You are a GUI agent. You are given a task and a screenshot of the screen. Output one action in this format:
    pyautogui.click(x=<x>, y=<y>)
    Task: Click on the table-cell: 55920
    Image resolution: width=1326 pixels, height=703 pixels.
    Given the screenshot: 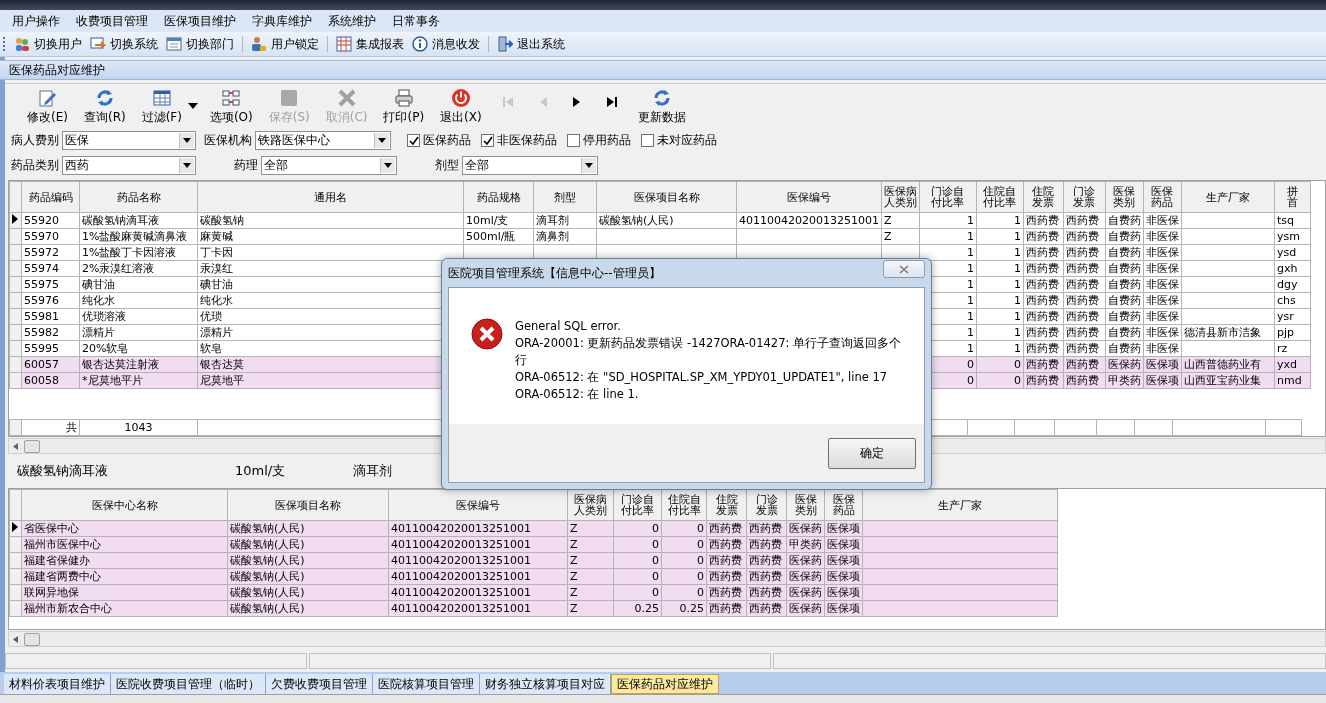 What is the action you would take?
    pyautogui.click(x=50, y=220)
    